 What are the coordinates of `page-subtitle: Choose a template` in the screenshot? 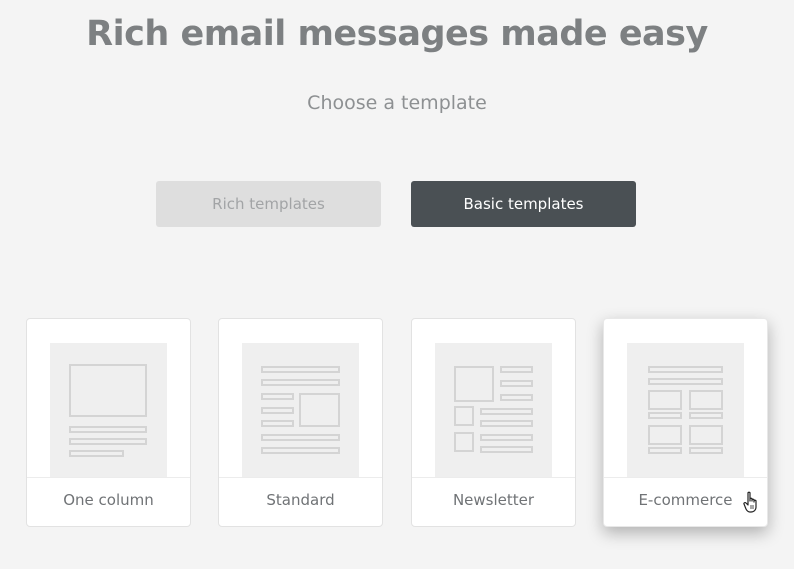 It's located at (397, 103).